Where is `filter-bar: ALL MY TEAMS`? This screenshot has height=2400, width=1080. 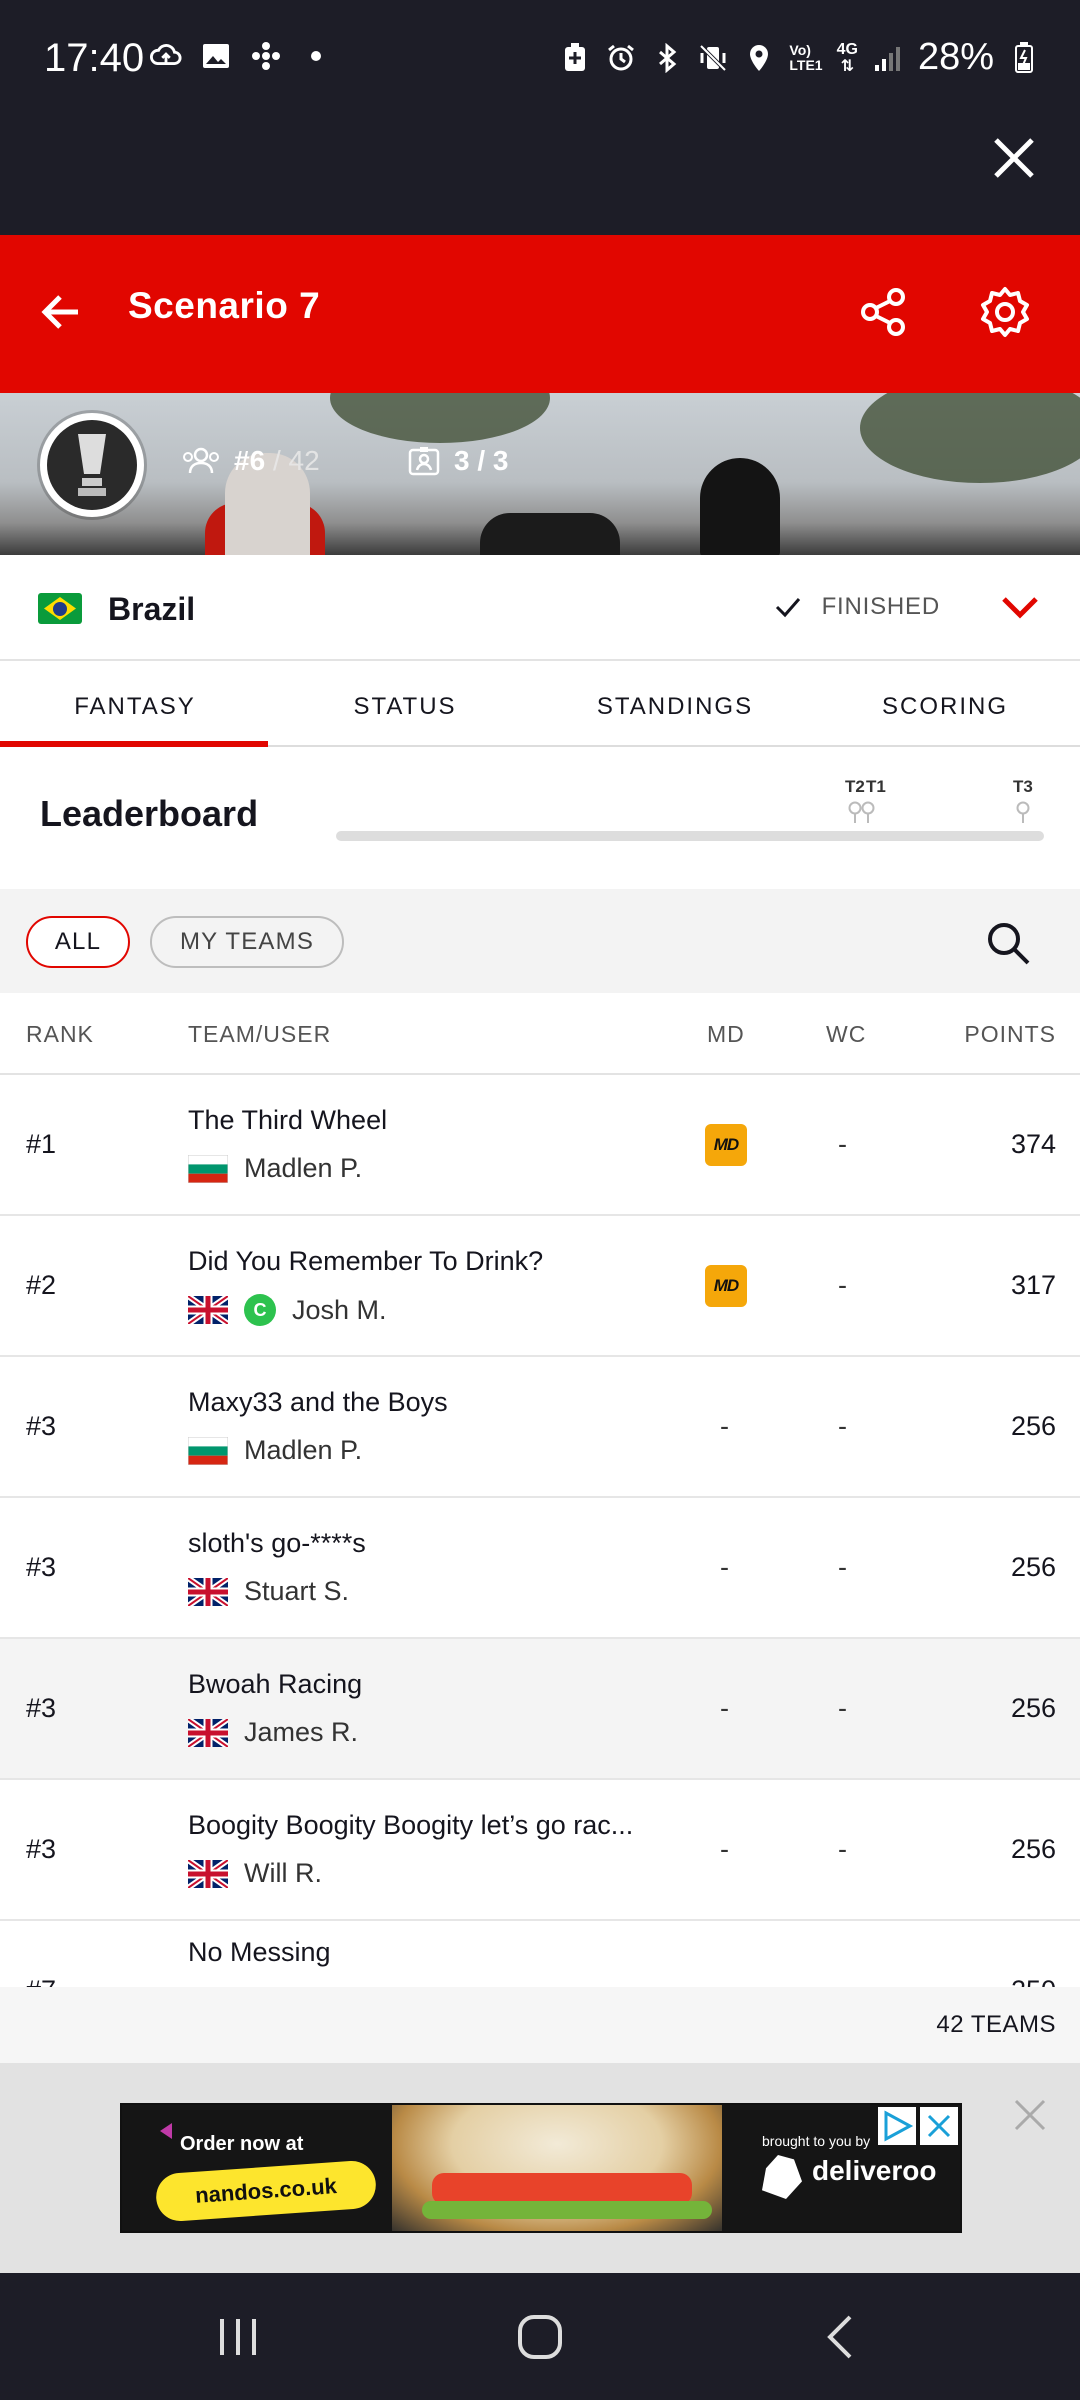
filter-bar: ALL MY TEAMS is located at coordinates (540, 941).